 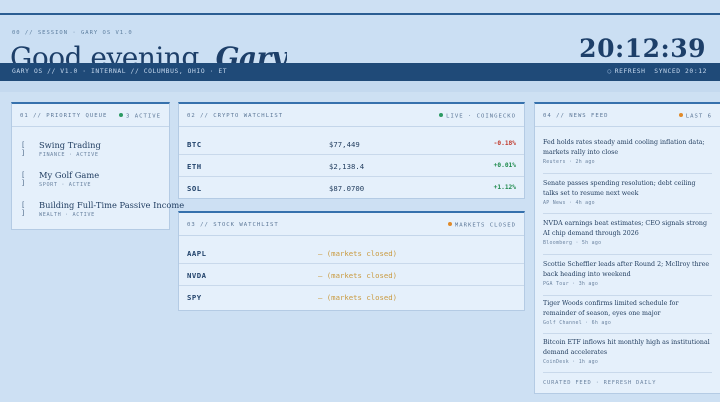 What do you see at coordinates (65, 185) in the screenshot?
I see `queue-item-meta: SPORT · ACTIVE` at bounding box center [65, 185].